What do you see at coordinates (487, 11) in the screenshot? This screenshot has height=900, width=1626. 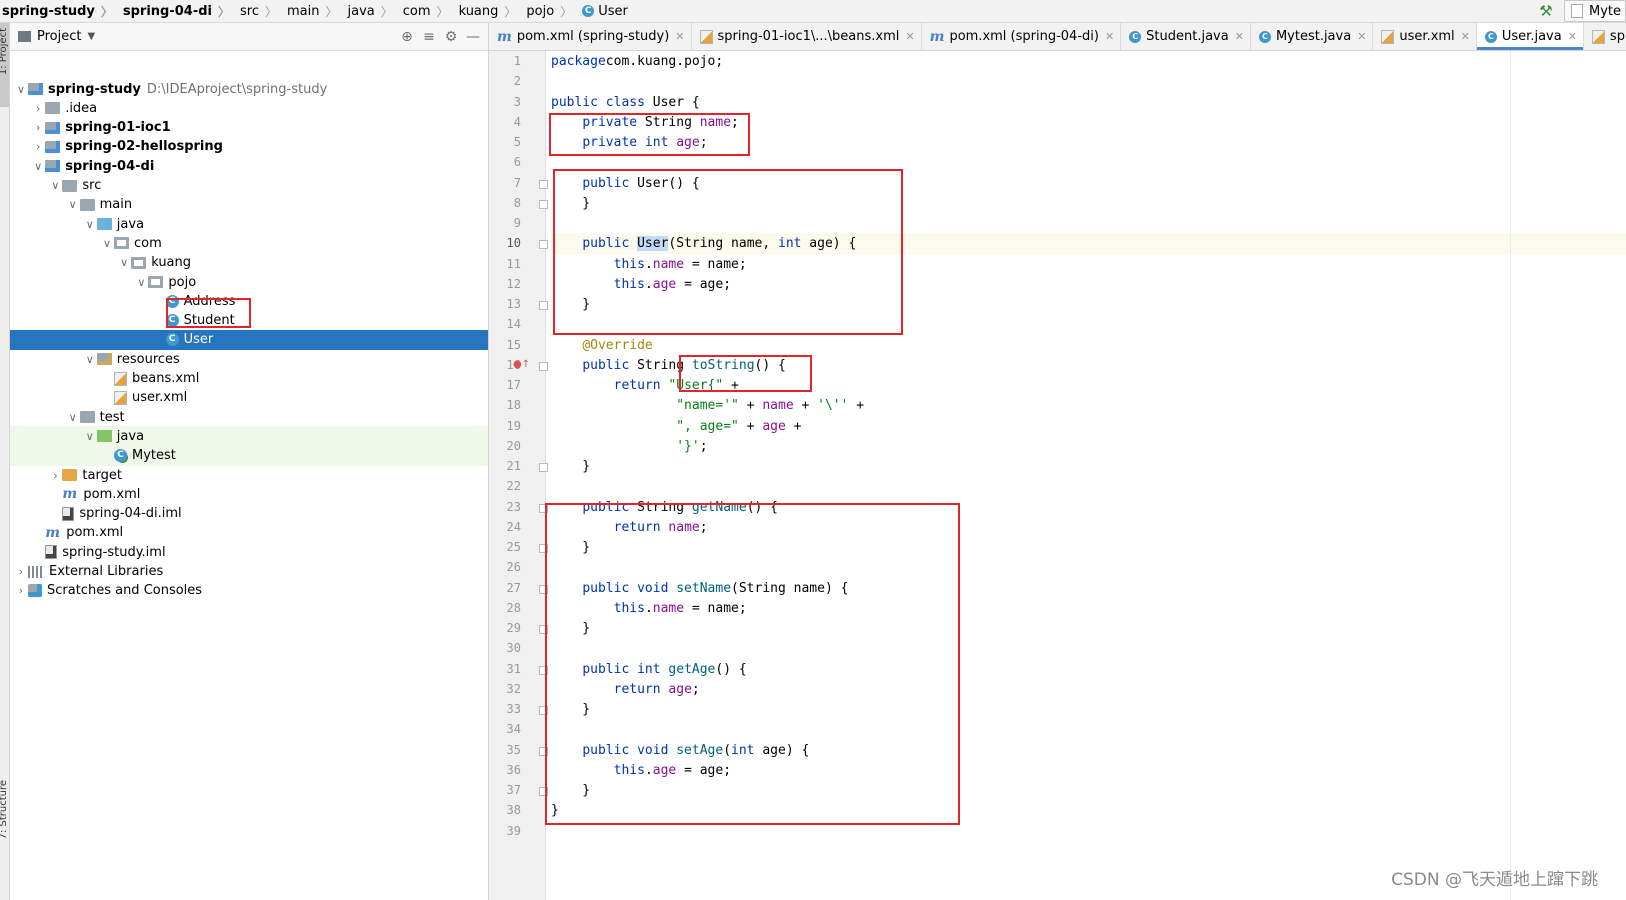 I see `breadcrumb-item: kuang 〉` at bounding box center [487, 11].